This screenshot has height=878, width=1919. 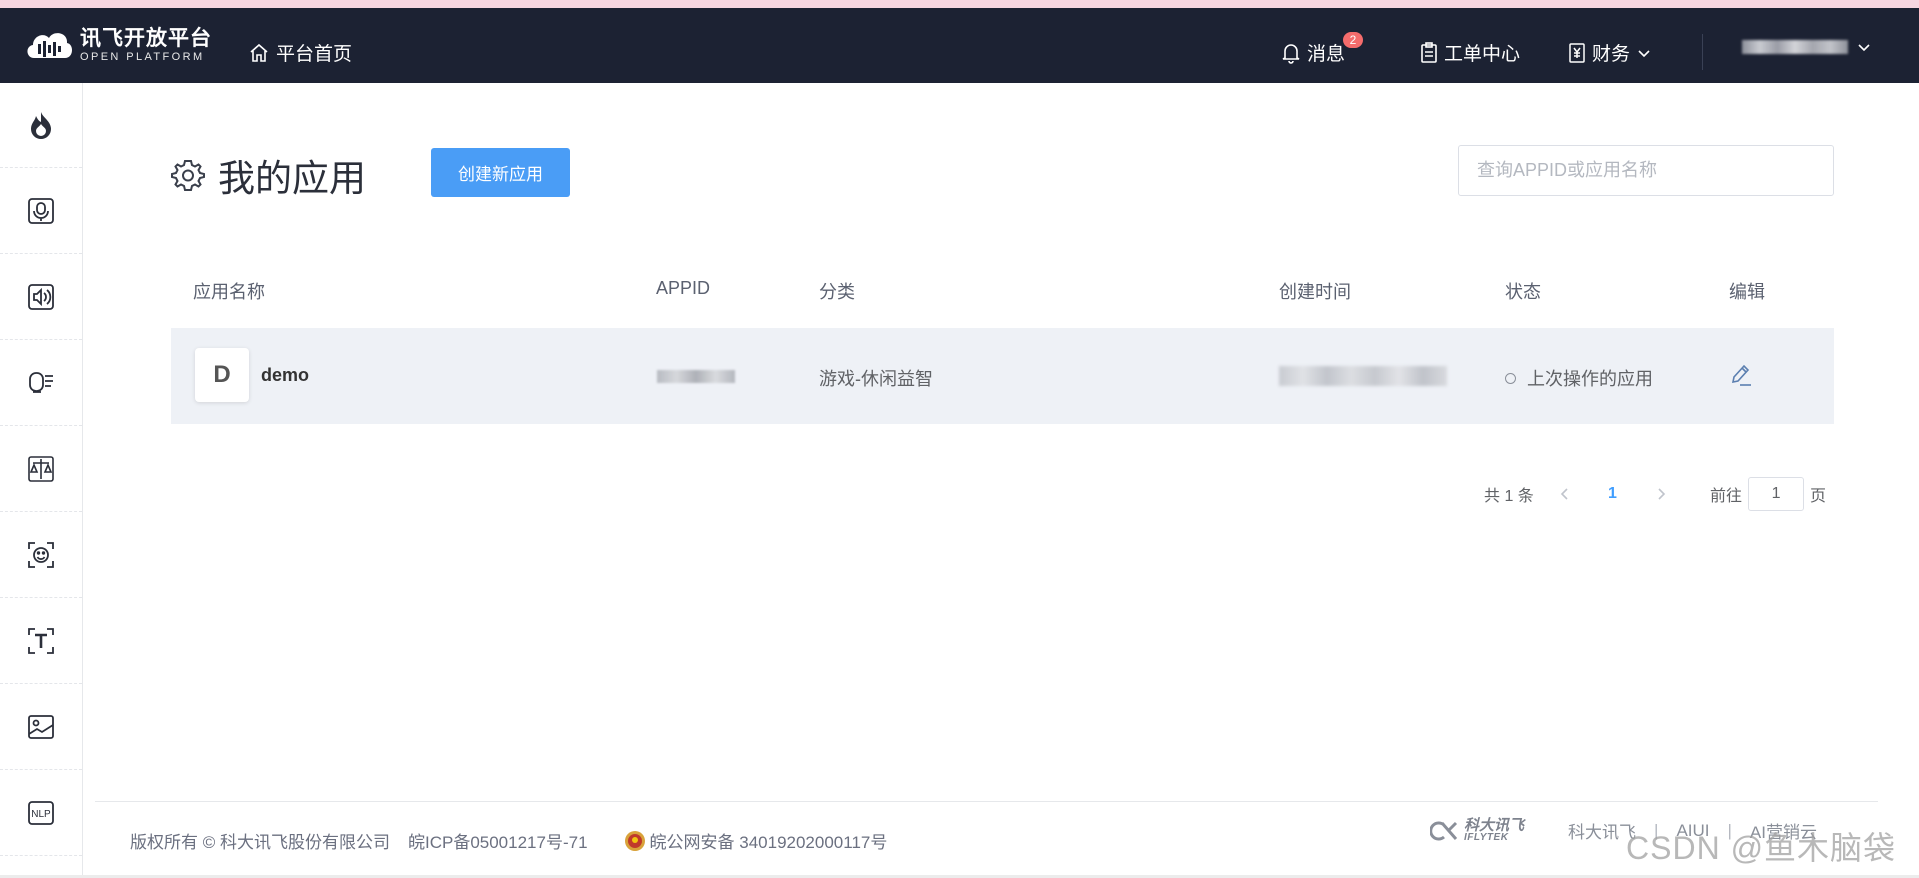 I want to click on cloud-logo-icon, so click(x=50, y=45).